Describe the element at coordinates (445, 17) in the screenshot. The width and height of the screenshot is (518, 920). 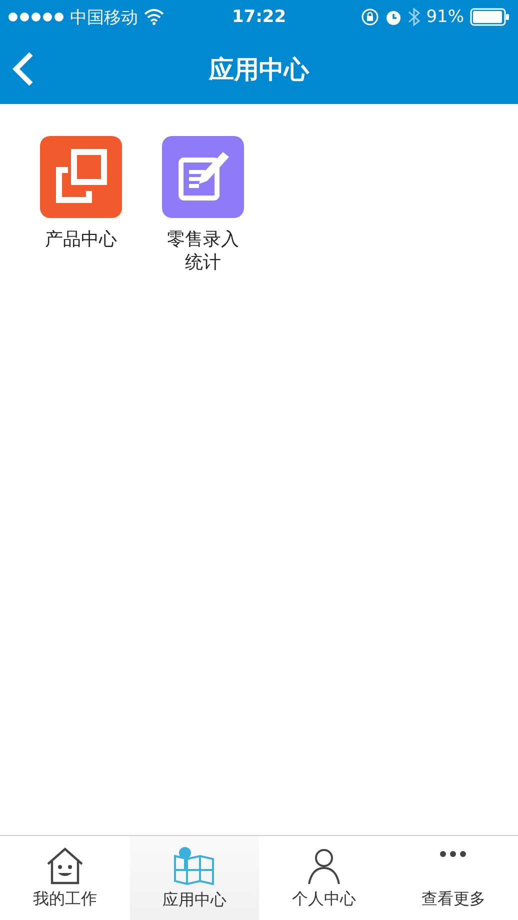
I see `battery-percent: 91%` at that location.